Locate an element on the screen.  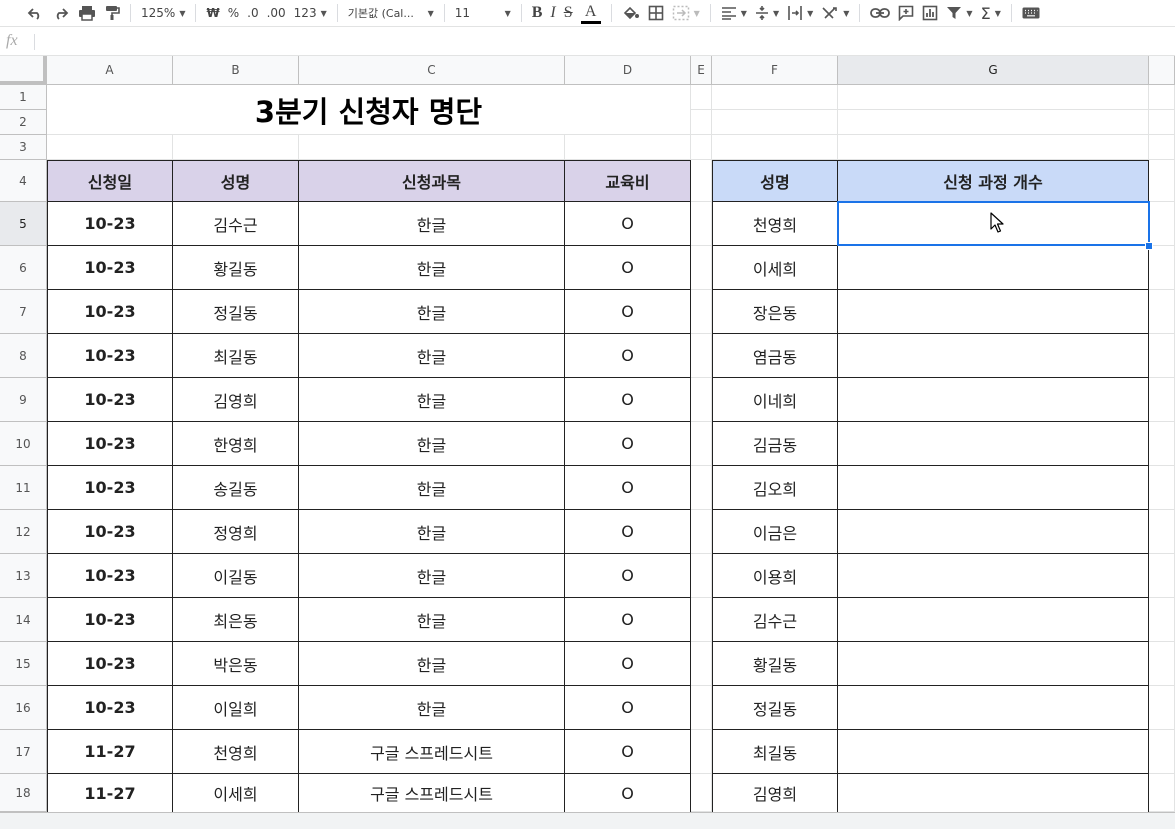
fill-color-button is located at coordinates (631, 13).